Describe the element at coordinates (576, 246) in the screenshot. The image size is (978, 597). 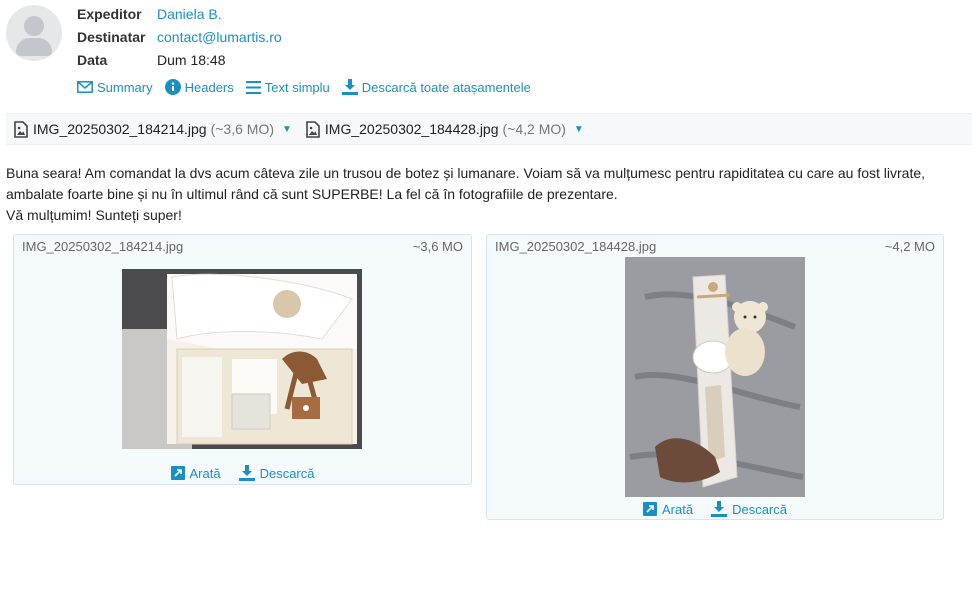
I see `card-file-name: IMG_20250302_184428.jpg` at that location.